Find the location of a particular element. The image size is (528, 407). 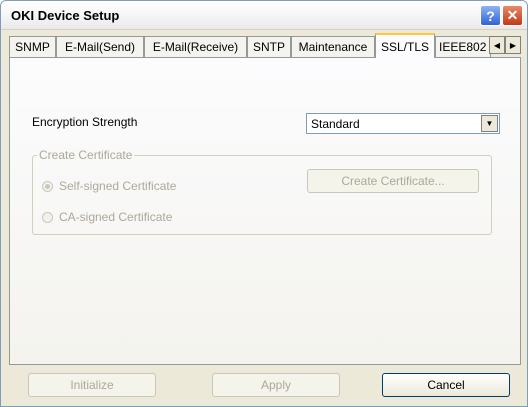

close-button: ✕ is located at coordinates (512, 15).